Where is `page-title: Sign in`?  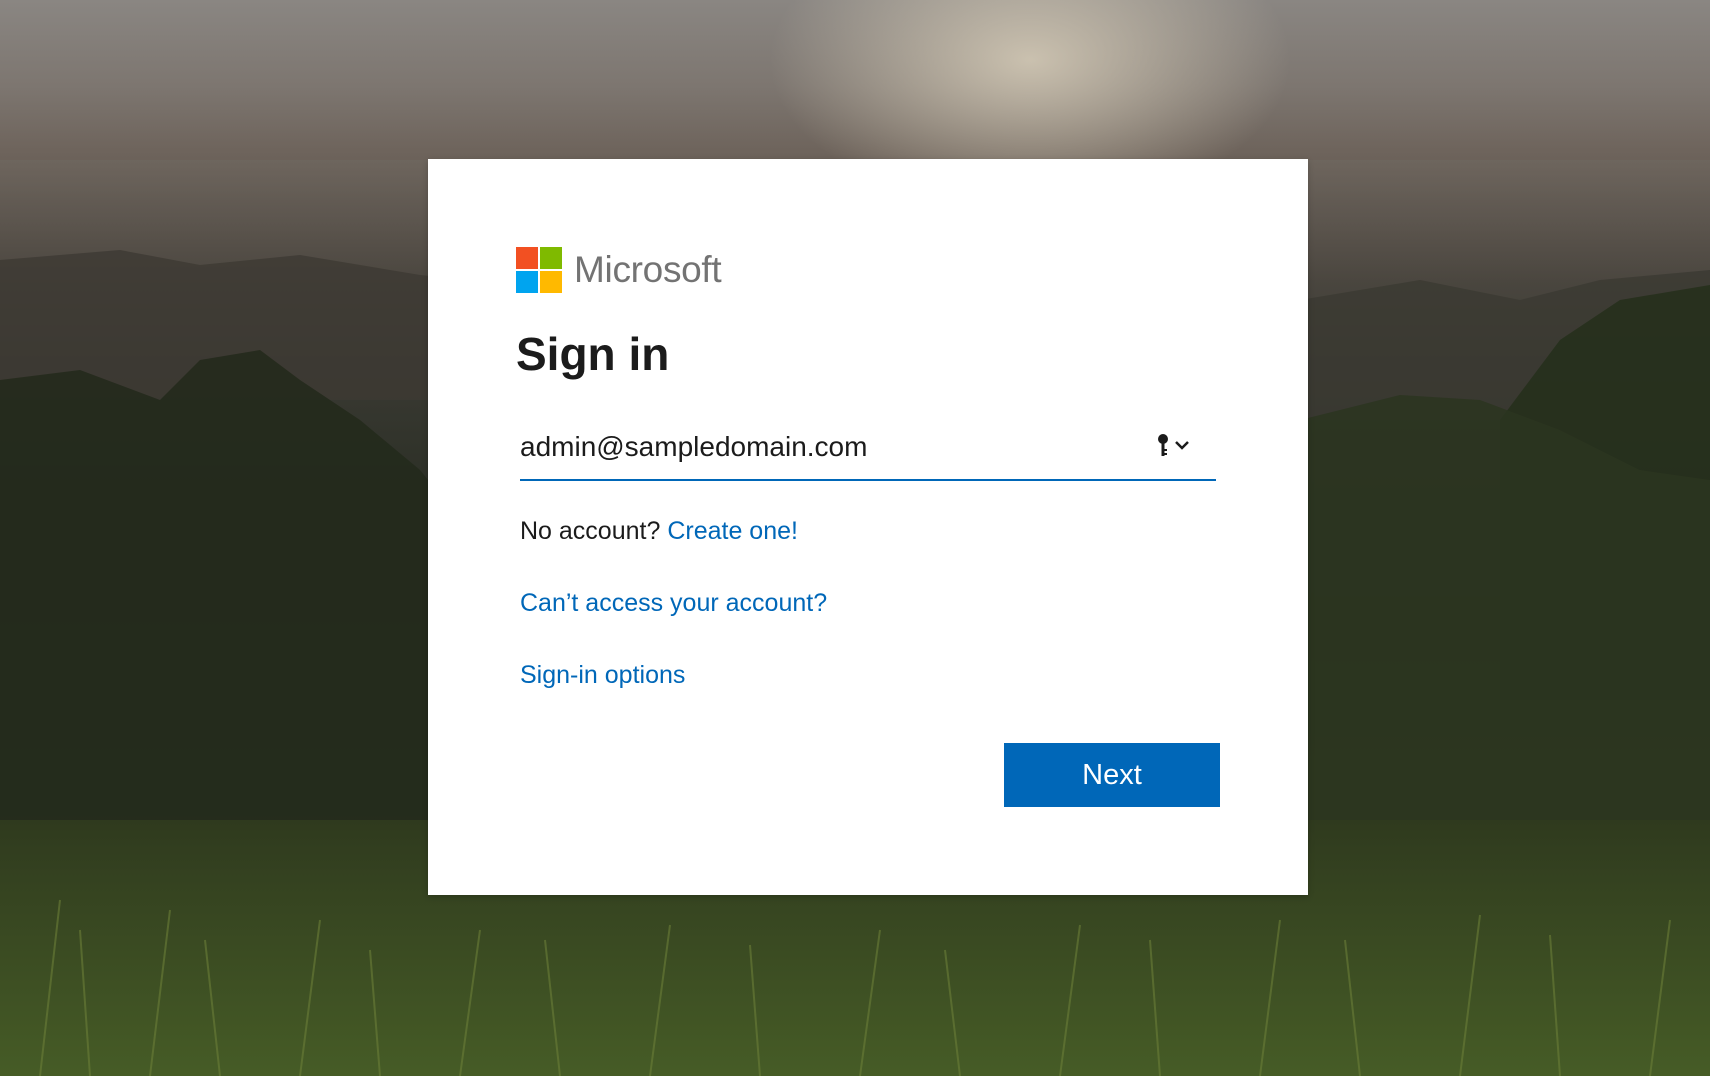
page-title: Sign in is located at coordinates (593, 354).